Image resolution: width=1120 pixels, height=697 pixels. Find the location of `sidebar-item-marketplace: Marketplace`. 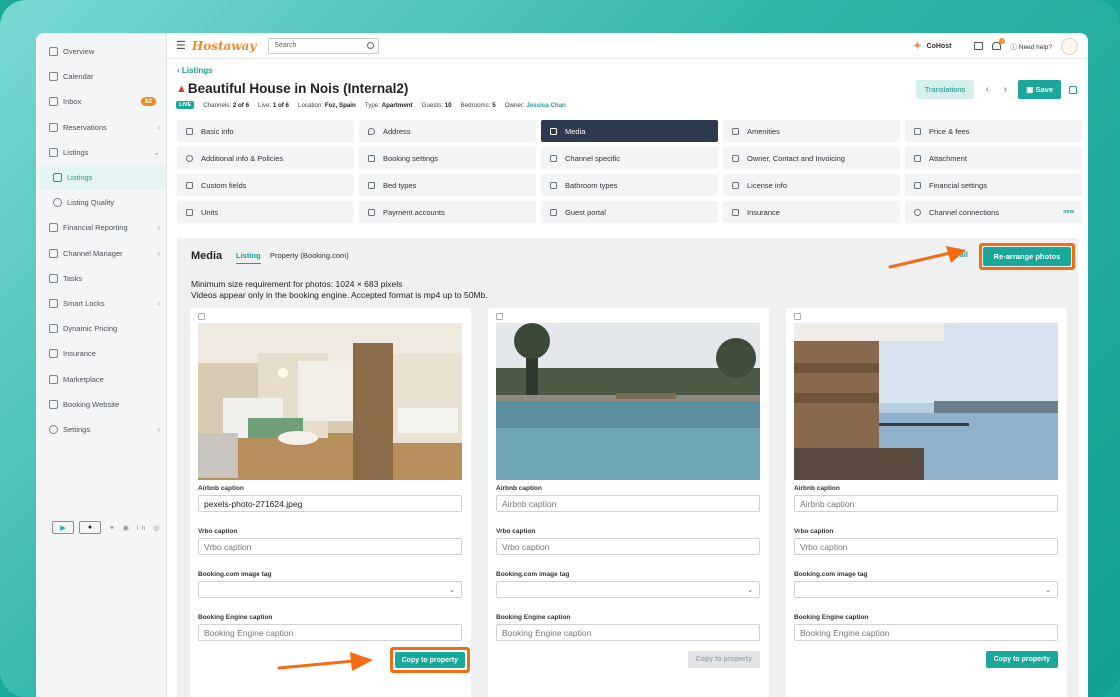

sidebar-item-marketplace: Marketplace is located at coordinates (101, 378).